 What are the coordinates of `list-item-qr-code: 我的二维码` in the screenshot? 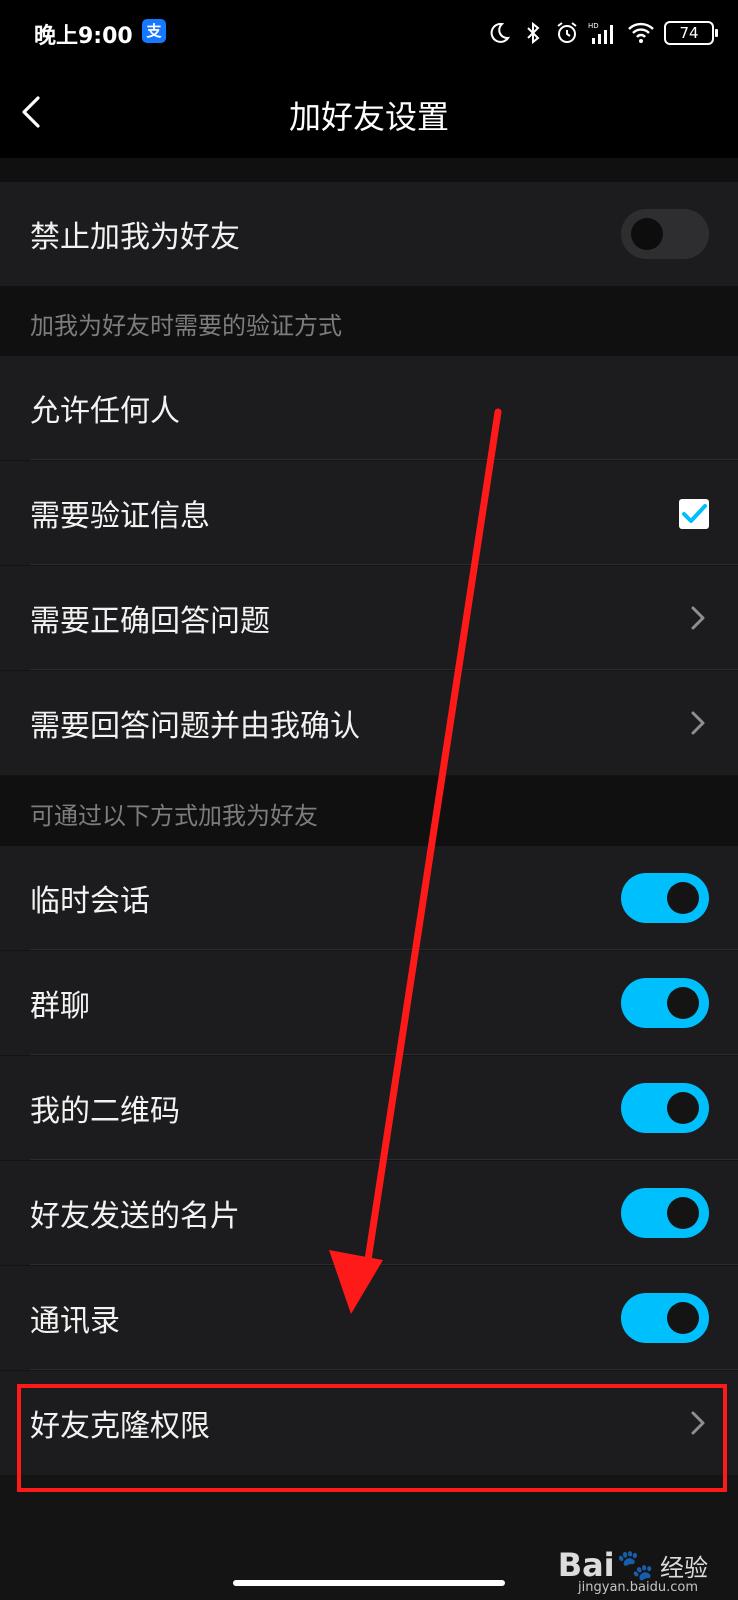 It's located at (369, 1108).